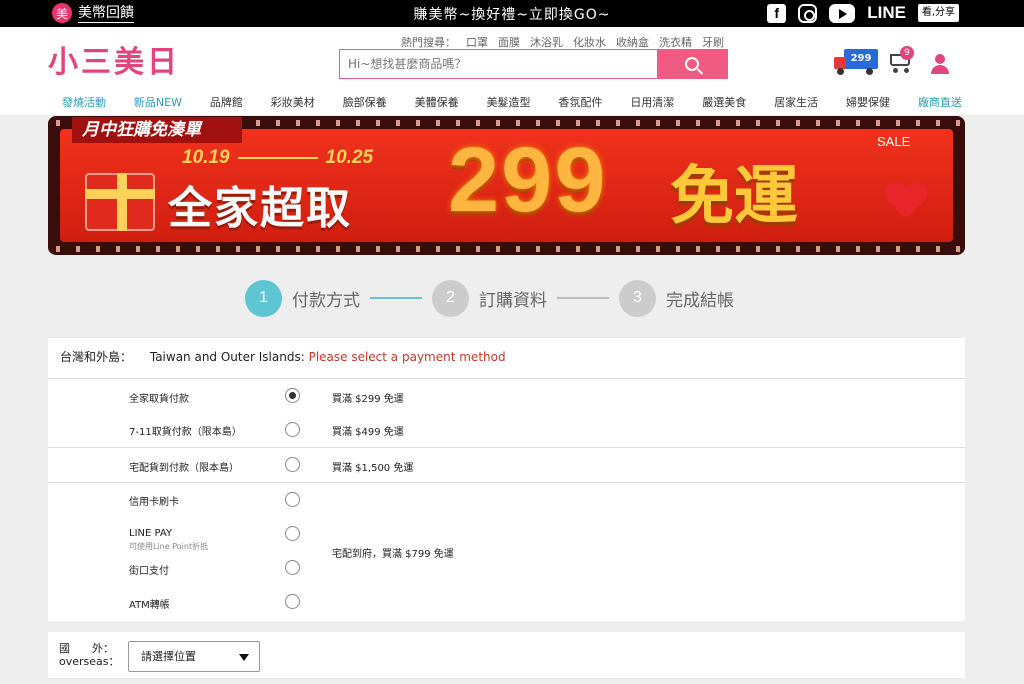 The width and height of the screenshot is (1024, 684). What do you see at coordinates (868, 102) in the screenshot?
I see `nav-item: 婦嬰保健` at bounding box center [868, 102].